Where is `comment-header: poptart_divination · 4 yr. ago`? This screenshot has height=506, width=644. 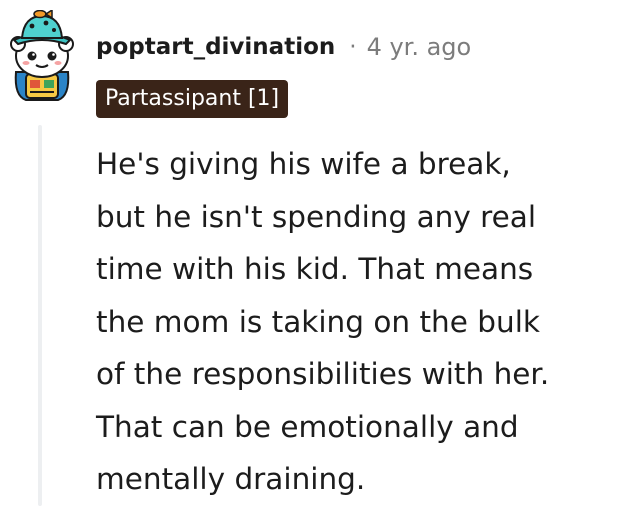 comment-header: poptart_divination · 4 yr. ago is located at coordinates (283, 47).